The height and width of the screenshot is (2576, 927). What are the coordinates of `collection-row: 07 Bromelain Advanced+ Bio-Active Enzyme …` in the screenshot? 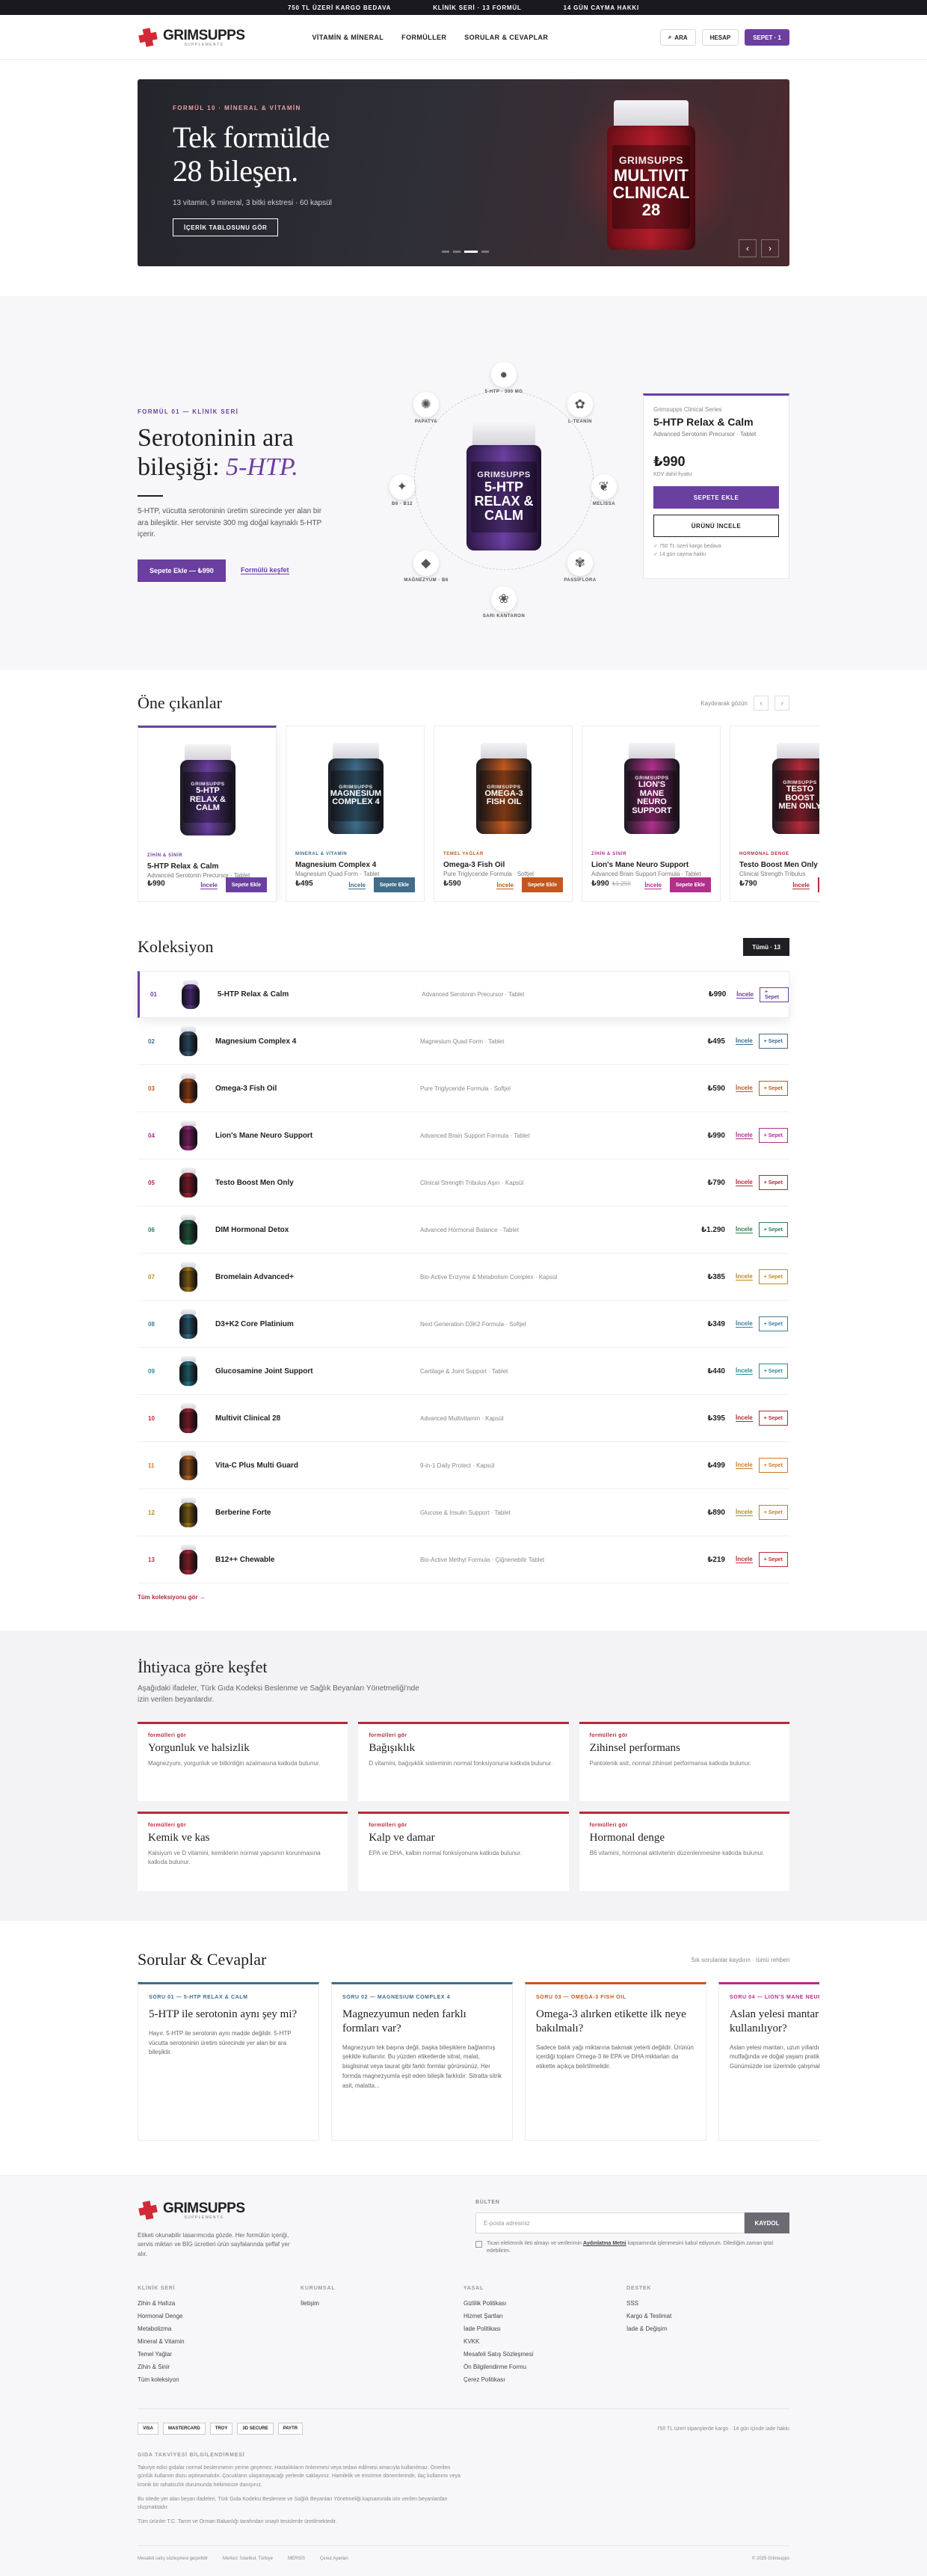 It's located at (463, 1277).